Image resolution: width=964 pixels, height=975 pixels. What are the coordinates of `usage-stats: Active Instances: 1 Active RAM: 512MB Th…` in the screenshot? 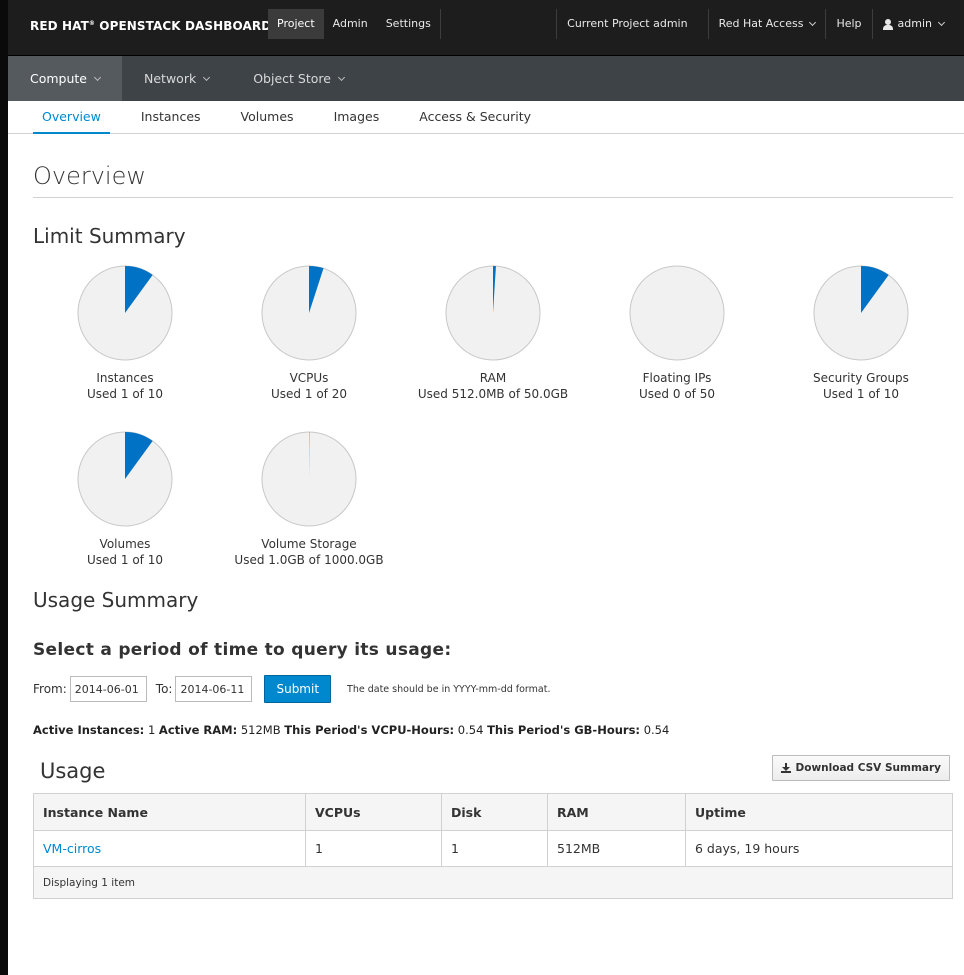 It's located at (498, 730).